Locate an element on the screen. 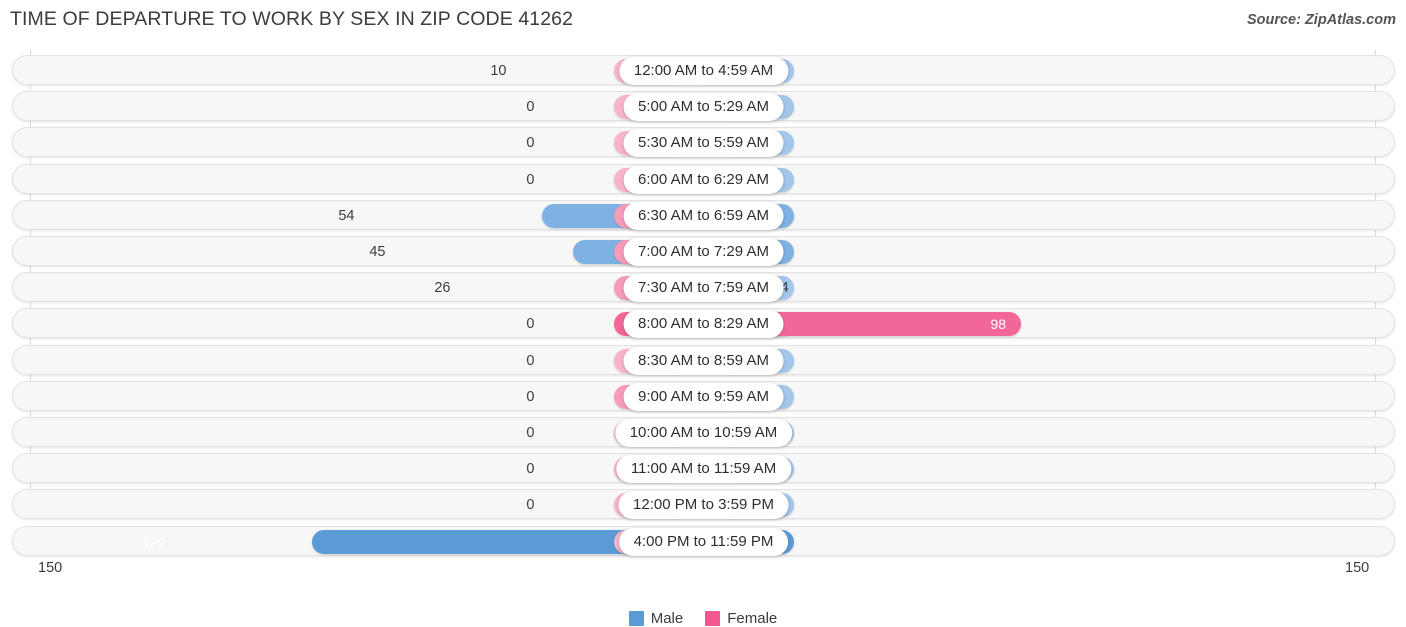  chart-row: 0010:00 AM to 10:59 AM is located at coordinates (703, 432).